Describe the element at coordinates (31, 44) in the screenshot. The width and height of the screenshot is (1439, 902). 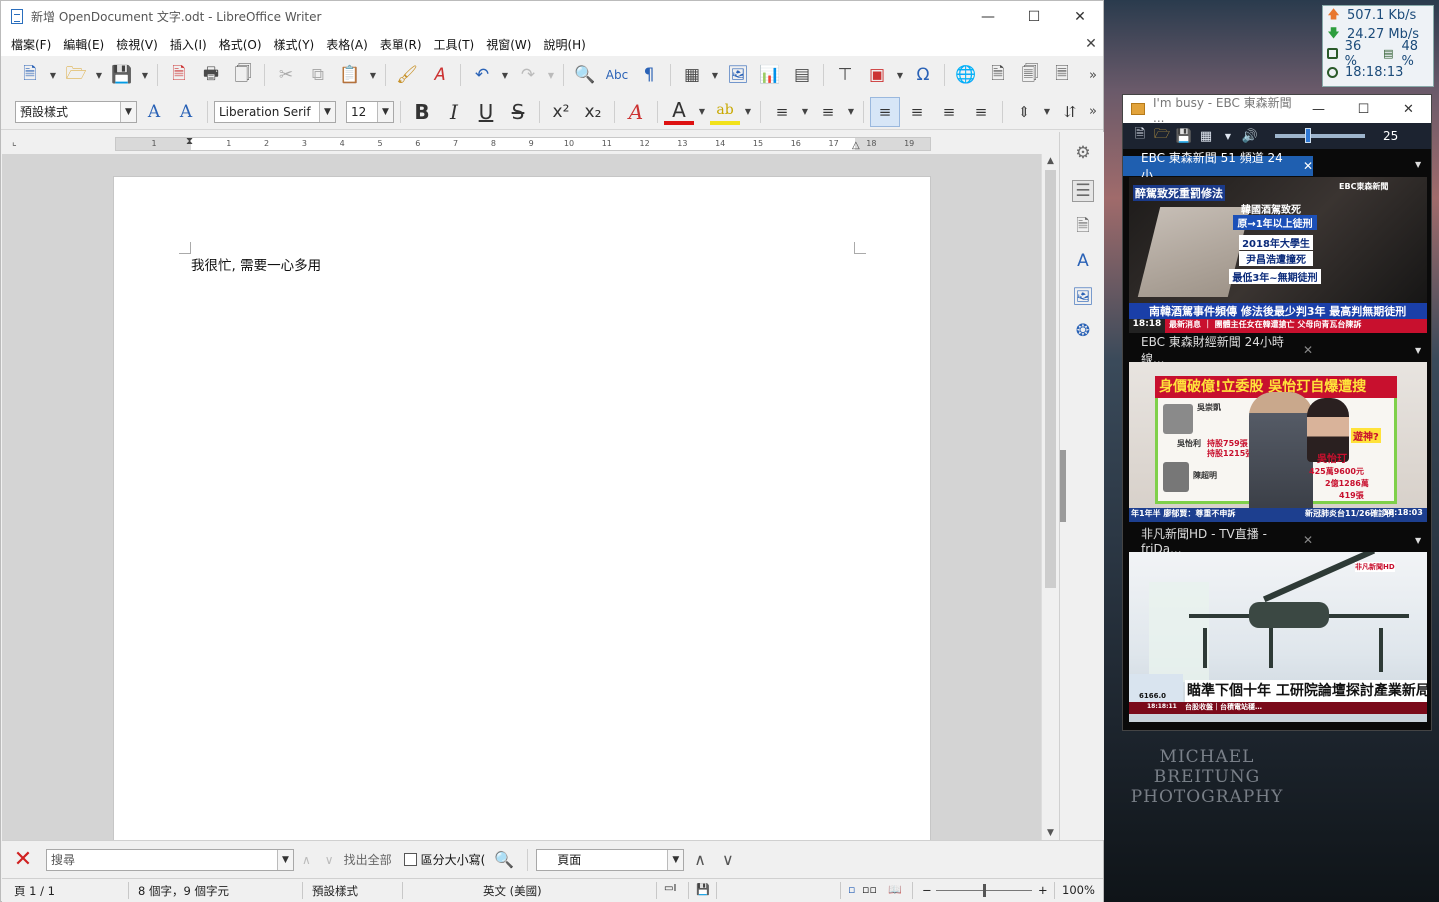
I see `menu-file: 檔案(F)` at that location.